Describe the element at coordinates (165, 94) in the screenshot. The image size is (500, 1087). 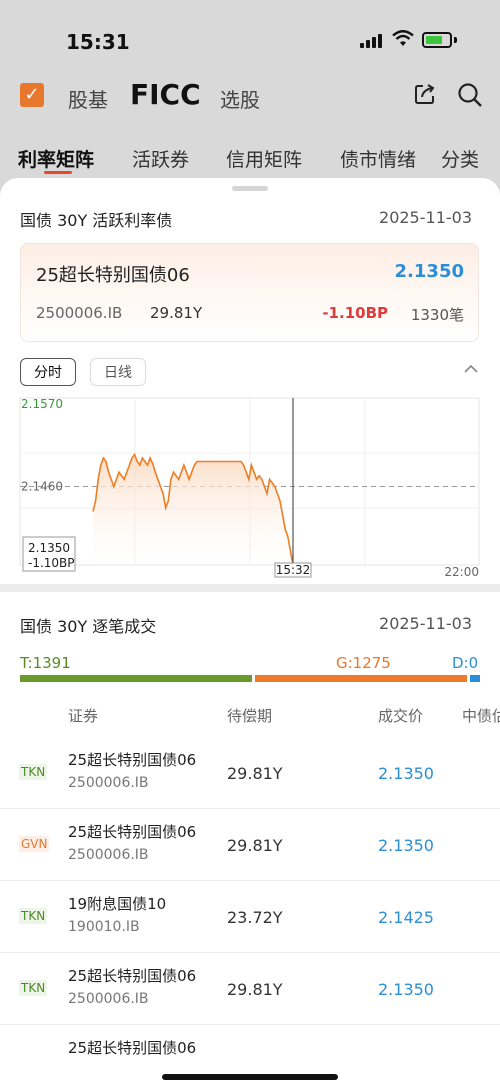
I see `tab-ficc: FICC` at that location.